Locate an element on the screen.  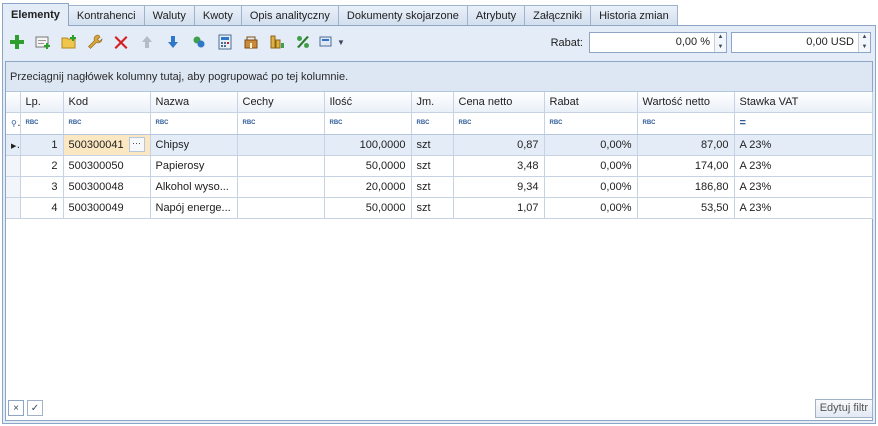
rabat-percent-spinner: ▲ ▼ is located at coordinates (720, 42).